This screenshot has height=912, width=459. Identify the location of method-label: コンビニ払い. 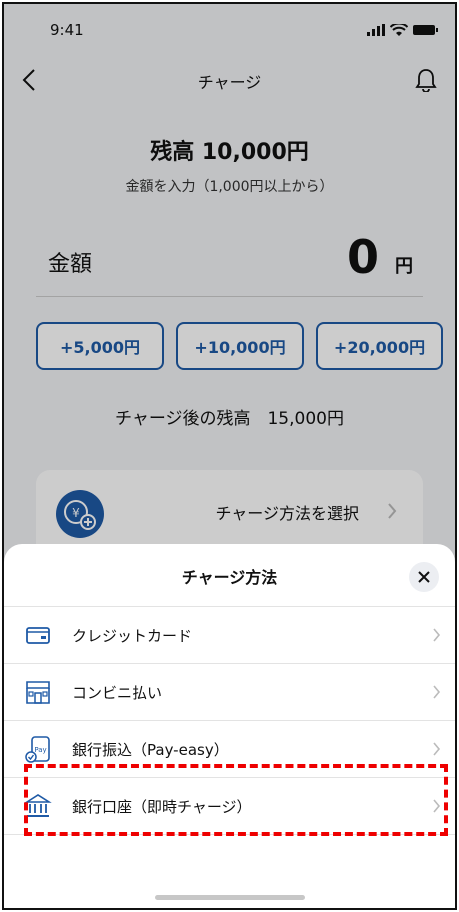
(117, 692).